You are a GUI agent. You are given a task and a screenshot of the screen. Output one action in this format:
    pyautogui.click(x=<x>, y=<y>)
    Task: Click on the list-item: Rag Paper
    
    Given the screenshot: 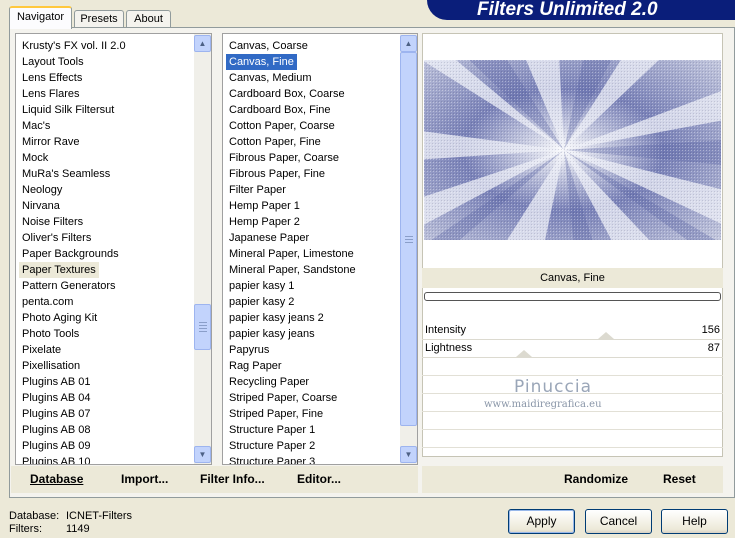 What is the action you would take?
    pyautogui.click(x=291, y=366)
    